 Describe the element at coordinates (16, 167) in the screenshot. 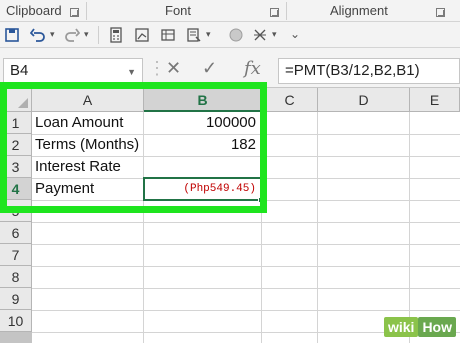

I see `row-header-3: 3` at that location.